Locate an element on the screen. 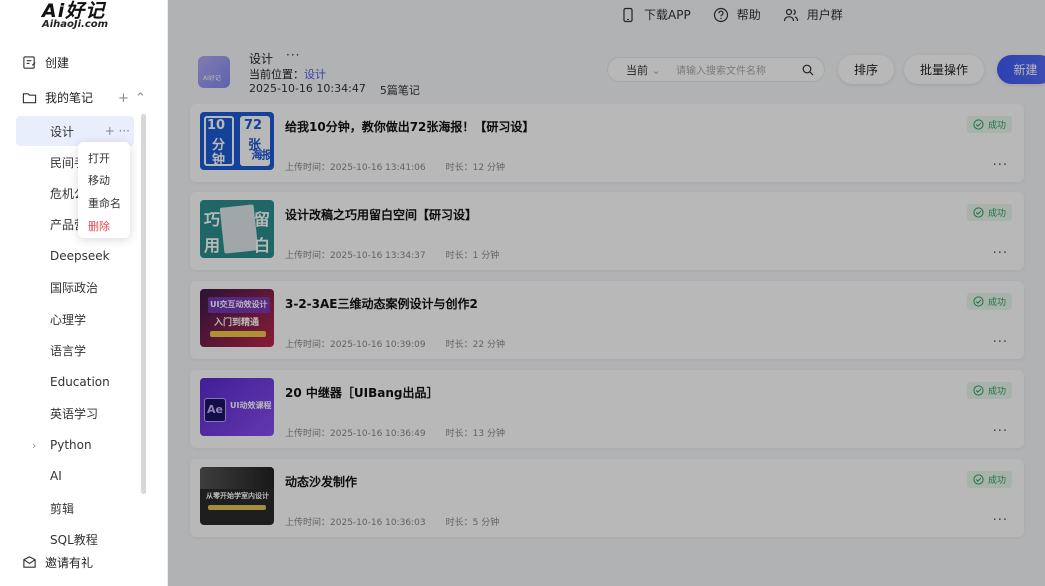  tree-item: 英语学习 is located at coordinates (75, 413).